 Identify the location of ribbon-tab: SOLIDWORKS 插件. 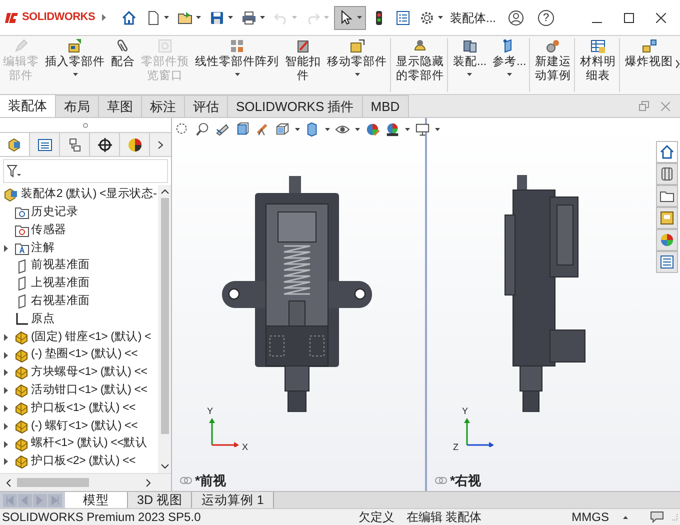
(295, 106).